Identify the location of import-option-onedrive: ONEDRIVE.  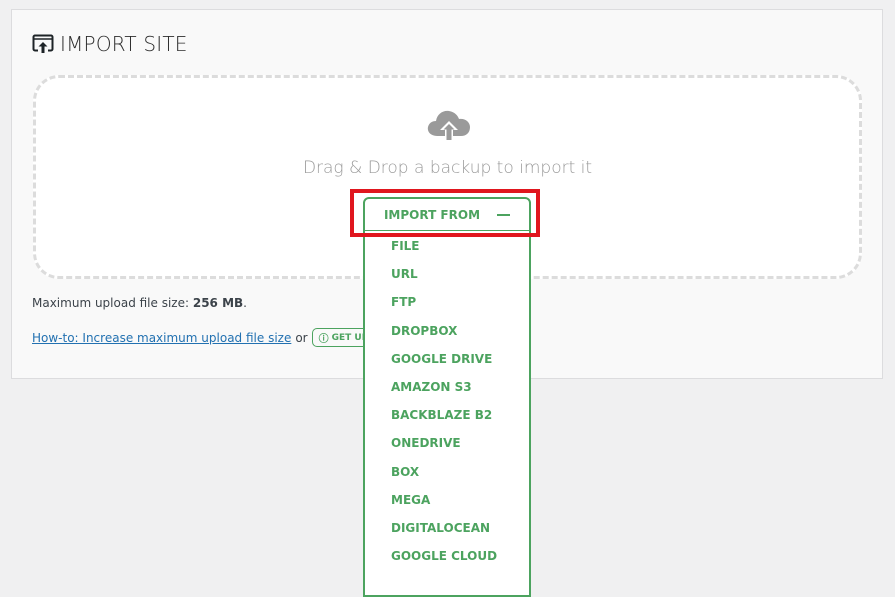
(447, 446).